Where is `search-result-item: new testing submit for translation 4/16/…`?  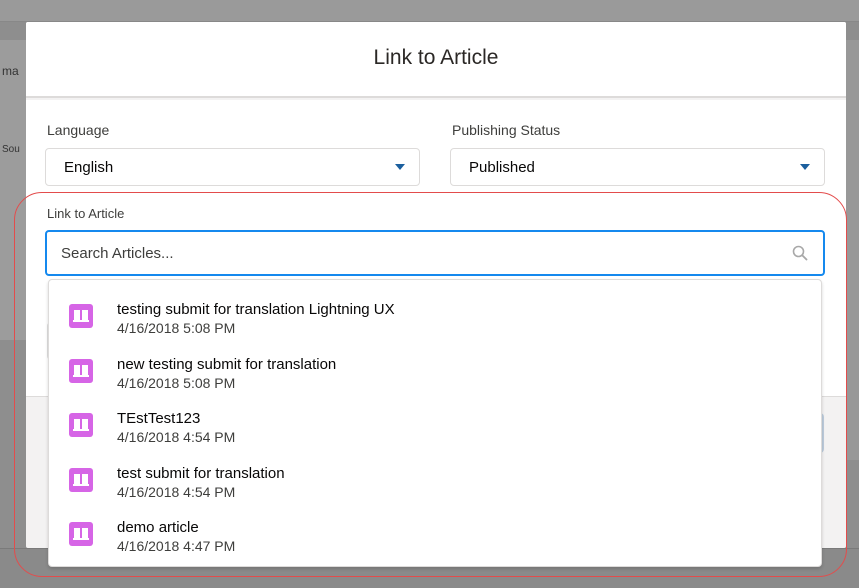
search-result-item: new testing submit for translation 4/16/… is located at coordinates (435, 373).